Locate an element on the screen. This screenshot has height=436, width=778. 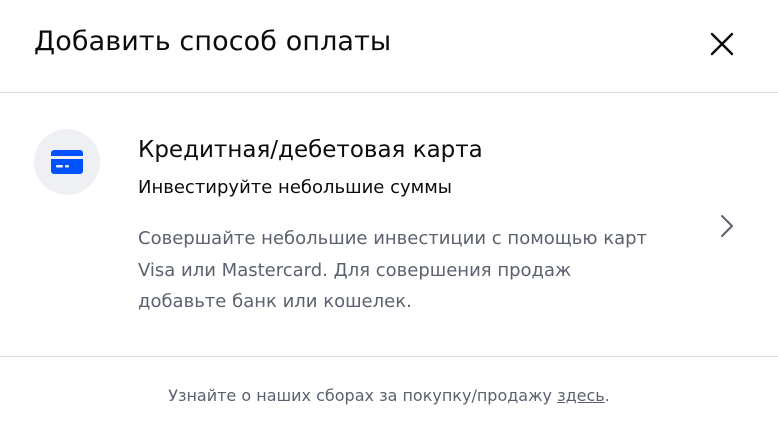
close-icon is located at coordinates (722, 44).